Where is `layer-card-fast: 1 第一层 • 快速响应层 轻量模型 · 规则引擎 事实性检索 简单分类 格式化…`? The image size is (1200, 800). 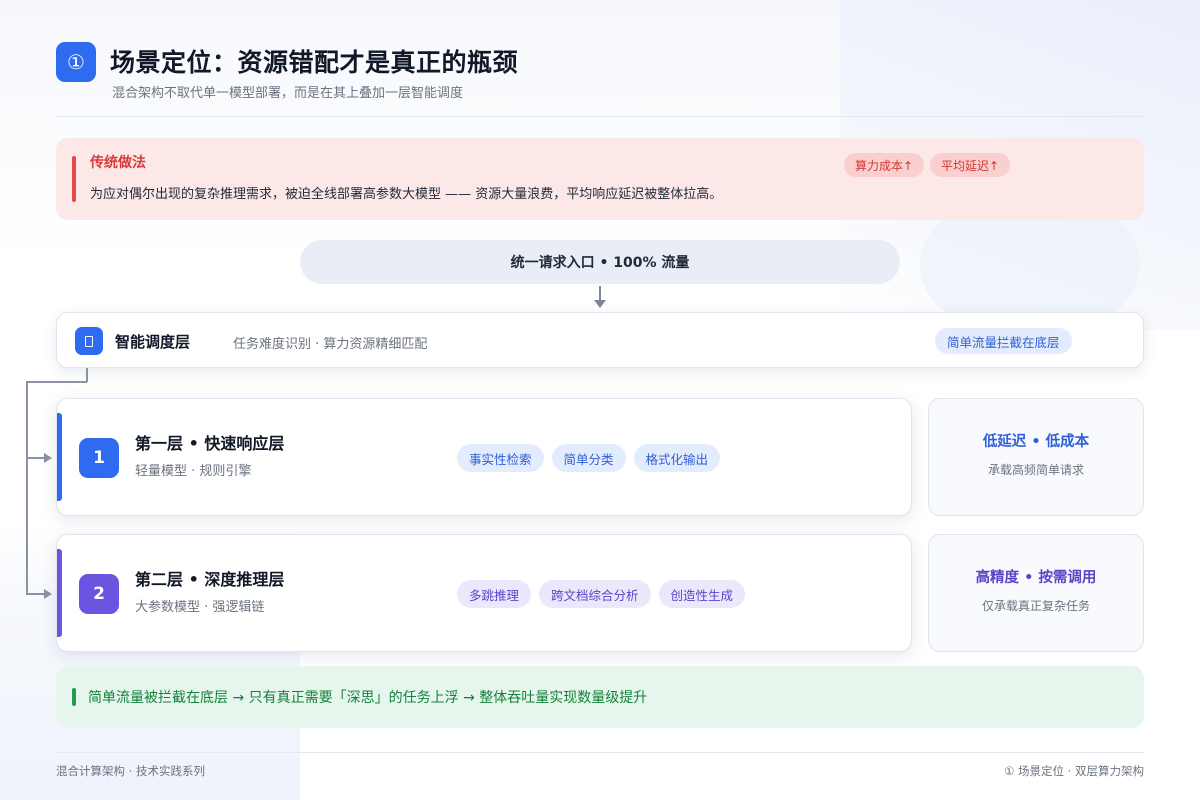 layer-card-fast: 1 第一层 • 快速响应层 轻量模型 · 规则引擎 事实性检索 简单分类 格式化… is located at coordinates (484, 457).